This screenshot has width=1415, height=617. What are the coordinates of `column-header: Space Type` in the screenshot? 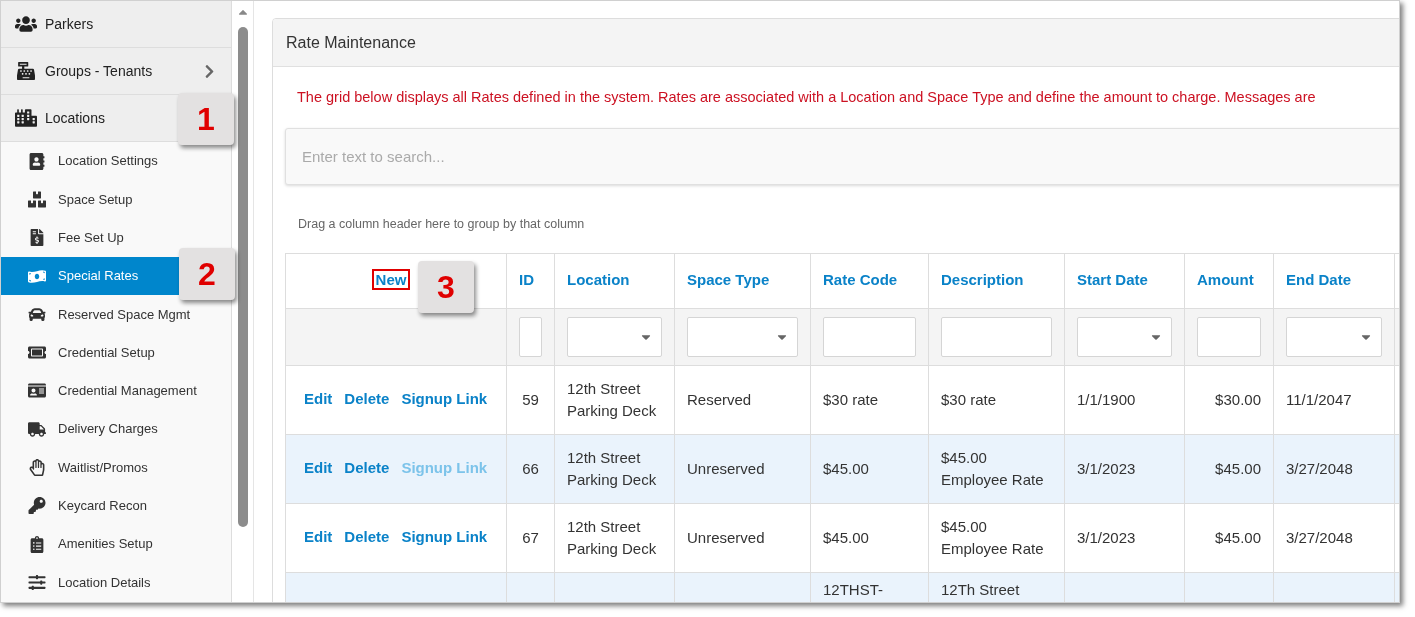 It's located at (728, 280).